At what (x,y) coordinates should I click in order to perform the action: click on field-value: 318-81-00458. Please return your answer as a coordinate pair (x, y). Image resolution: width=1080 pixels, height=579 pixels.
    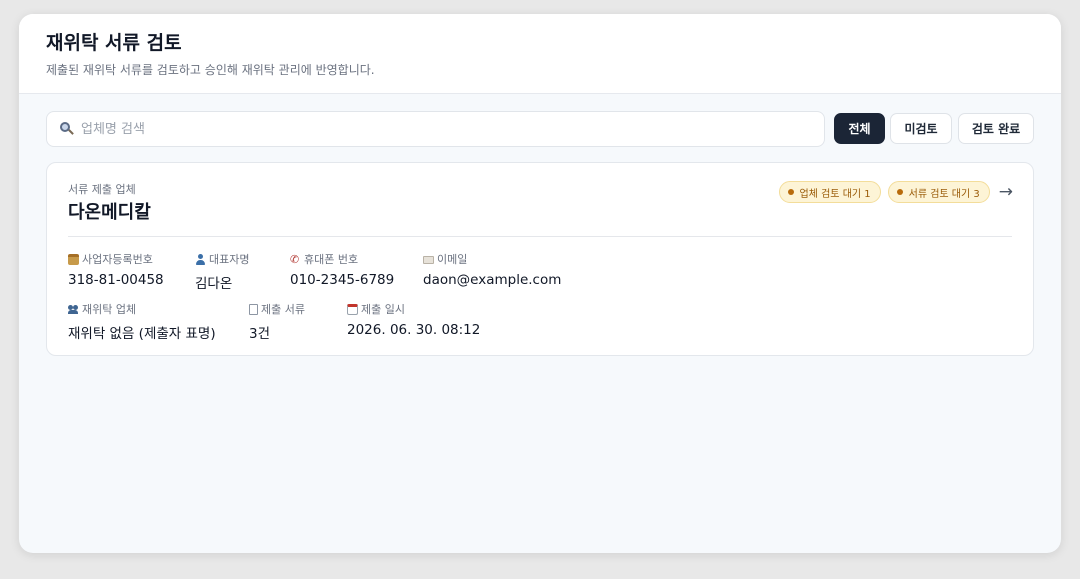
    Looking at the image, I should click on (116, 280).